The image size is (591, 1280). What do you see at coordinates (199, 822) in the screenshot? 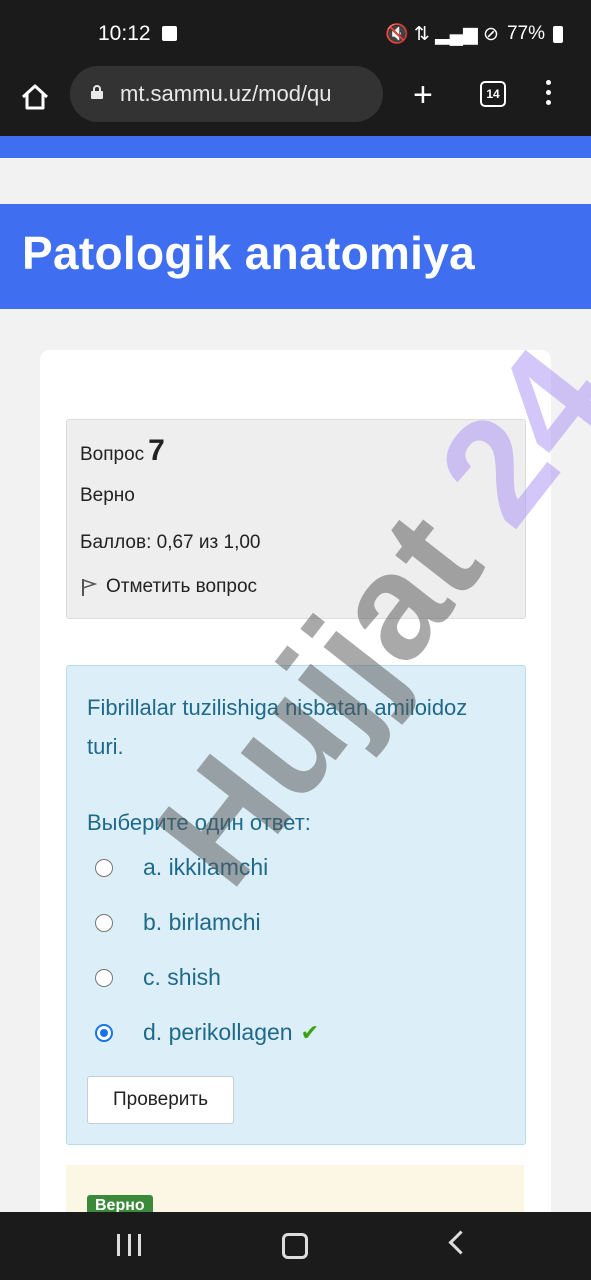
I see `answer-prompt: Выберите один ответ:` at bounding box center [199, 822].